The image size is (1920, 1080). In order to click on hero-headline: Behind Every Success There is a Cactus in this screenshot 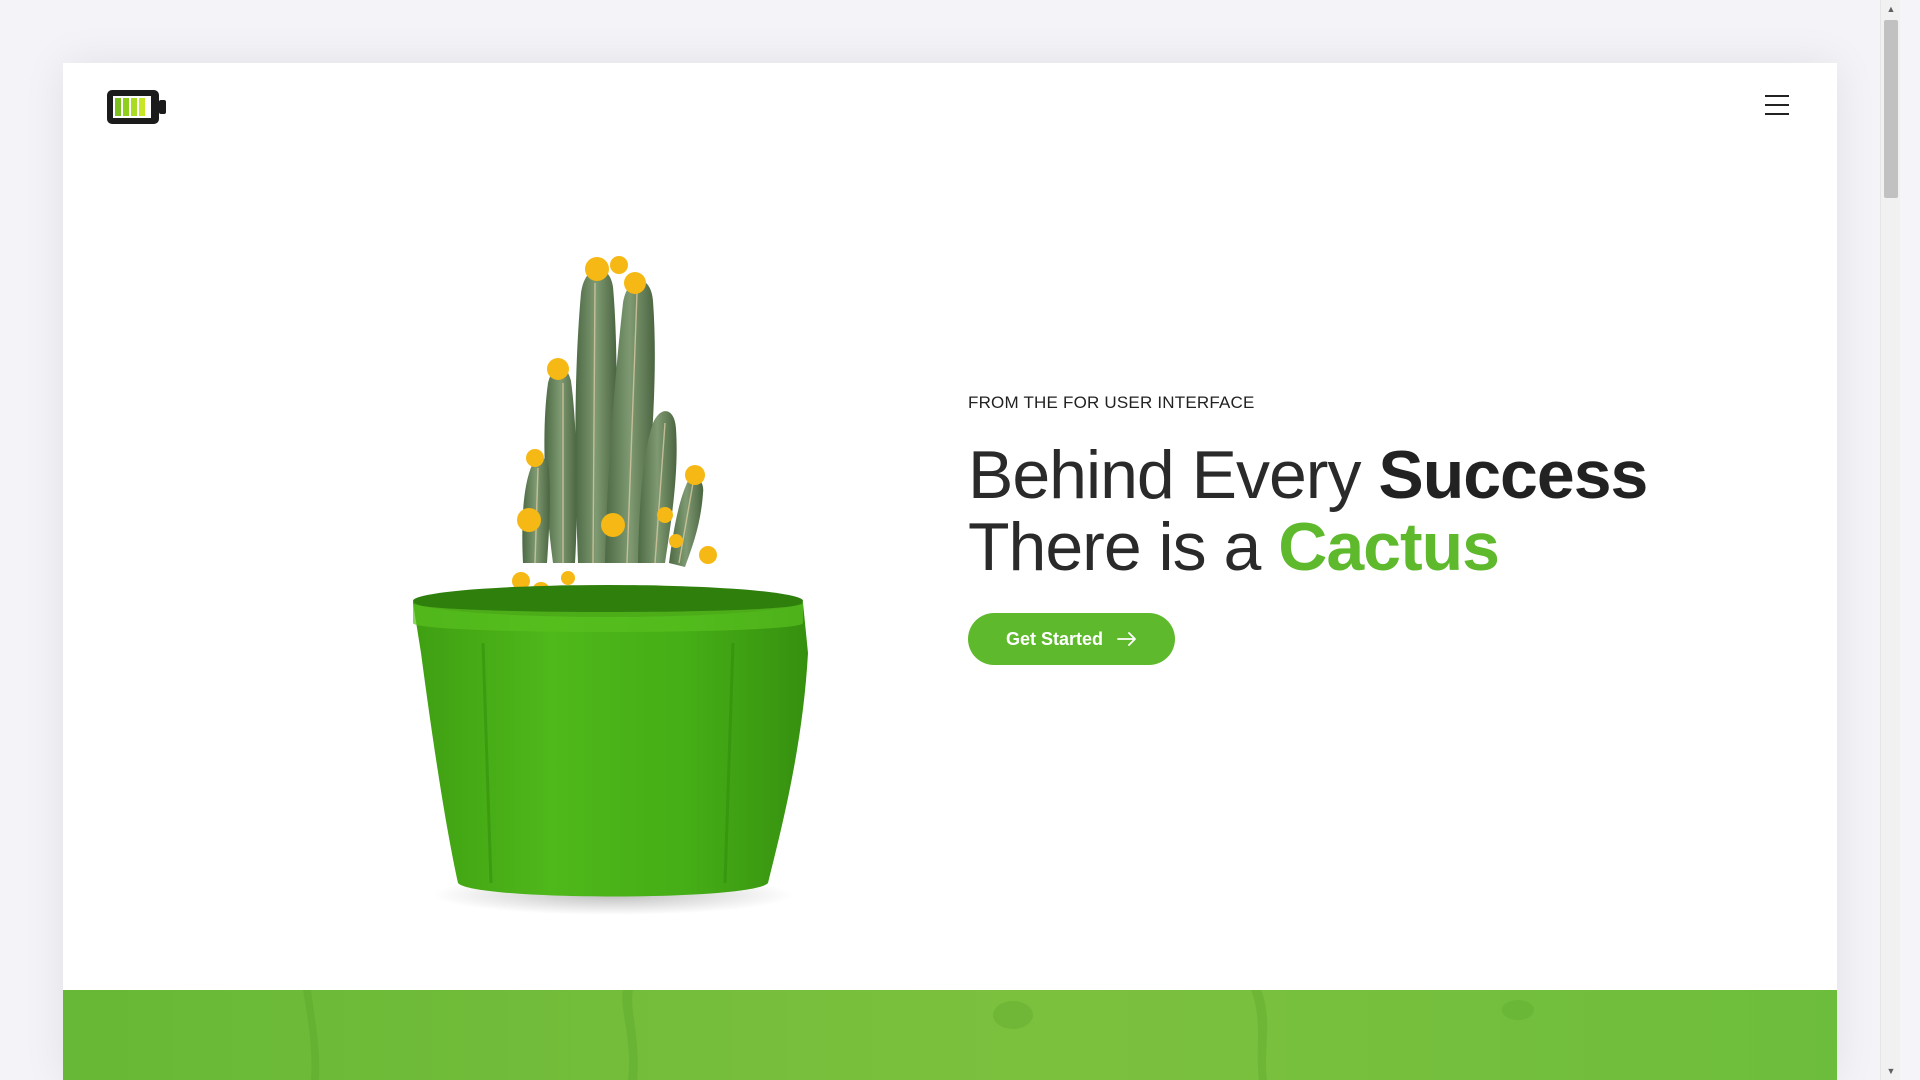, I will do `click(1318, 511)`.